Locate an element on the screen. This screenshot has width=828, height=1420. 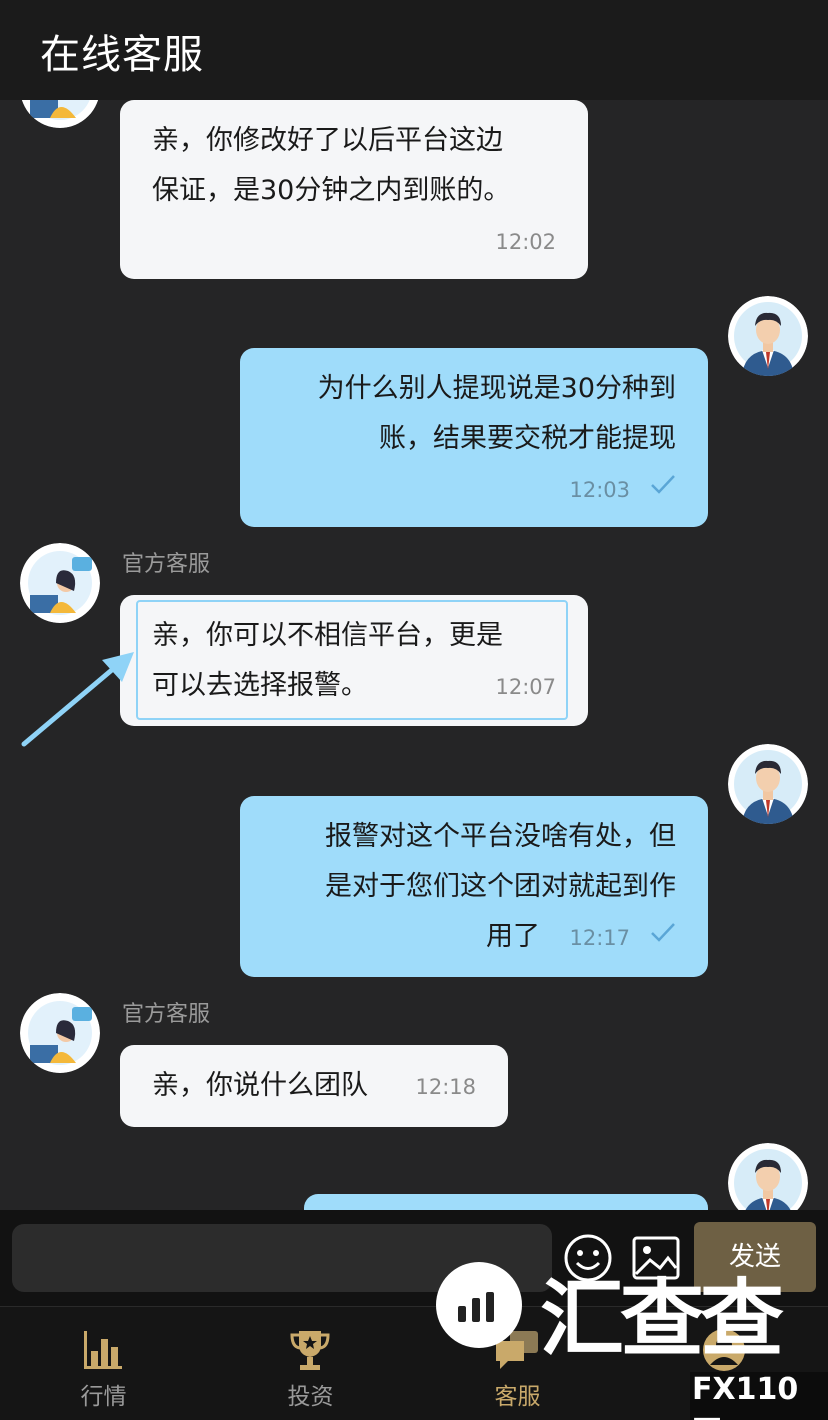
message-timestamp: 12:17 is located at coordinates (599, 938).